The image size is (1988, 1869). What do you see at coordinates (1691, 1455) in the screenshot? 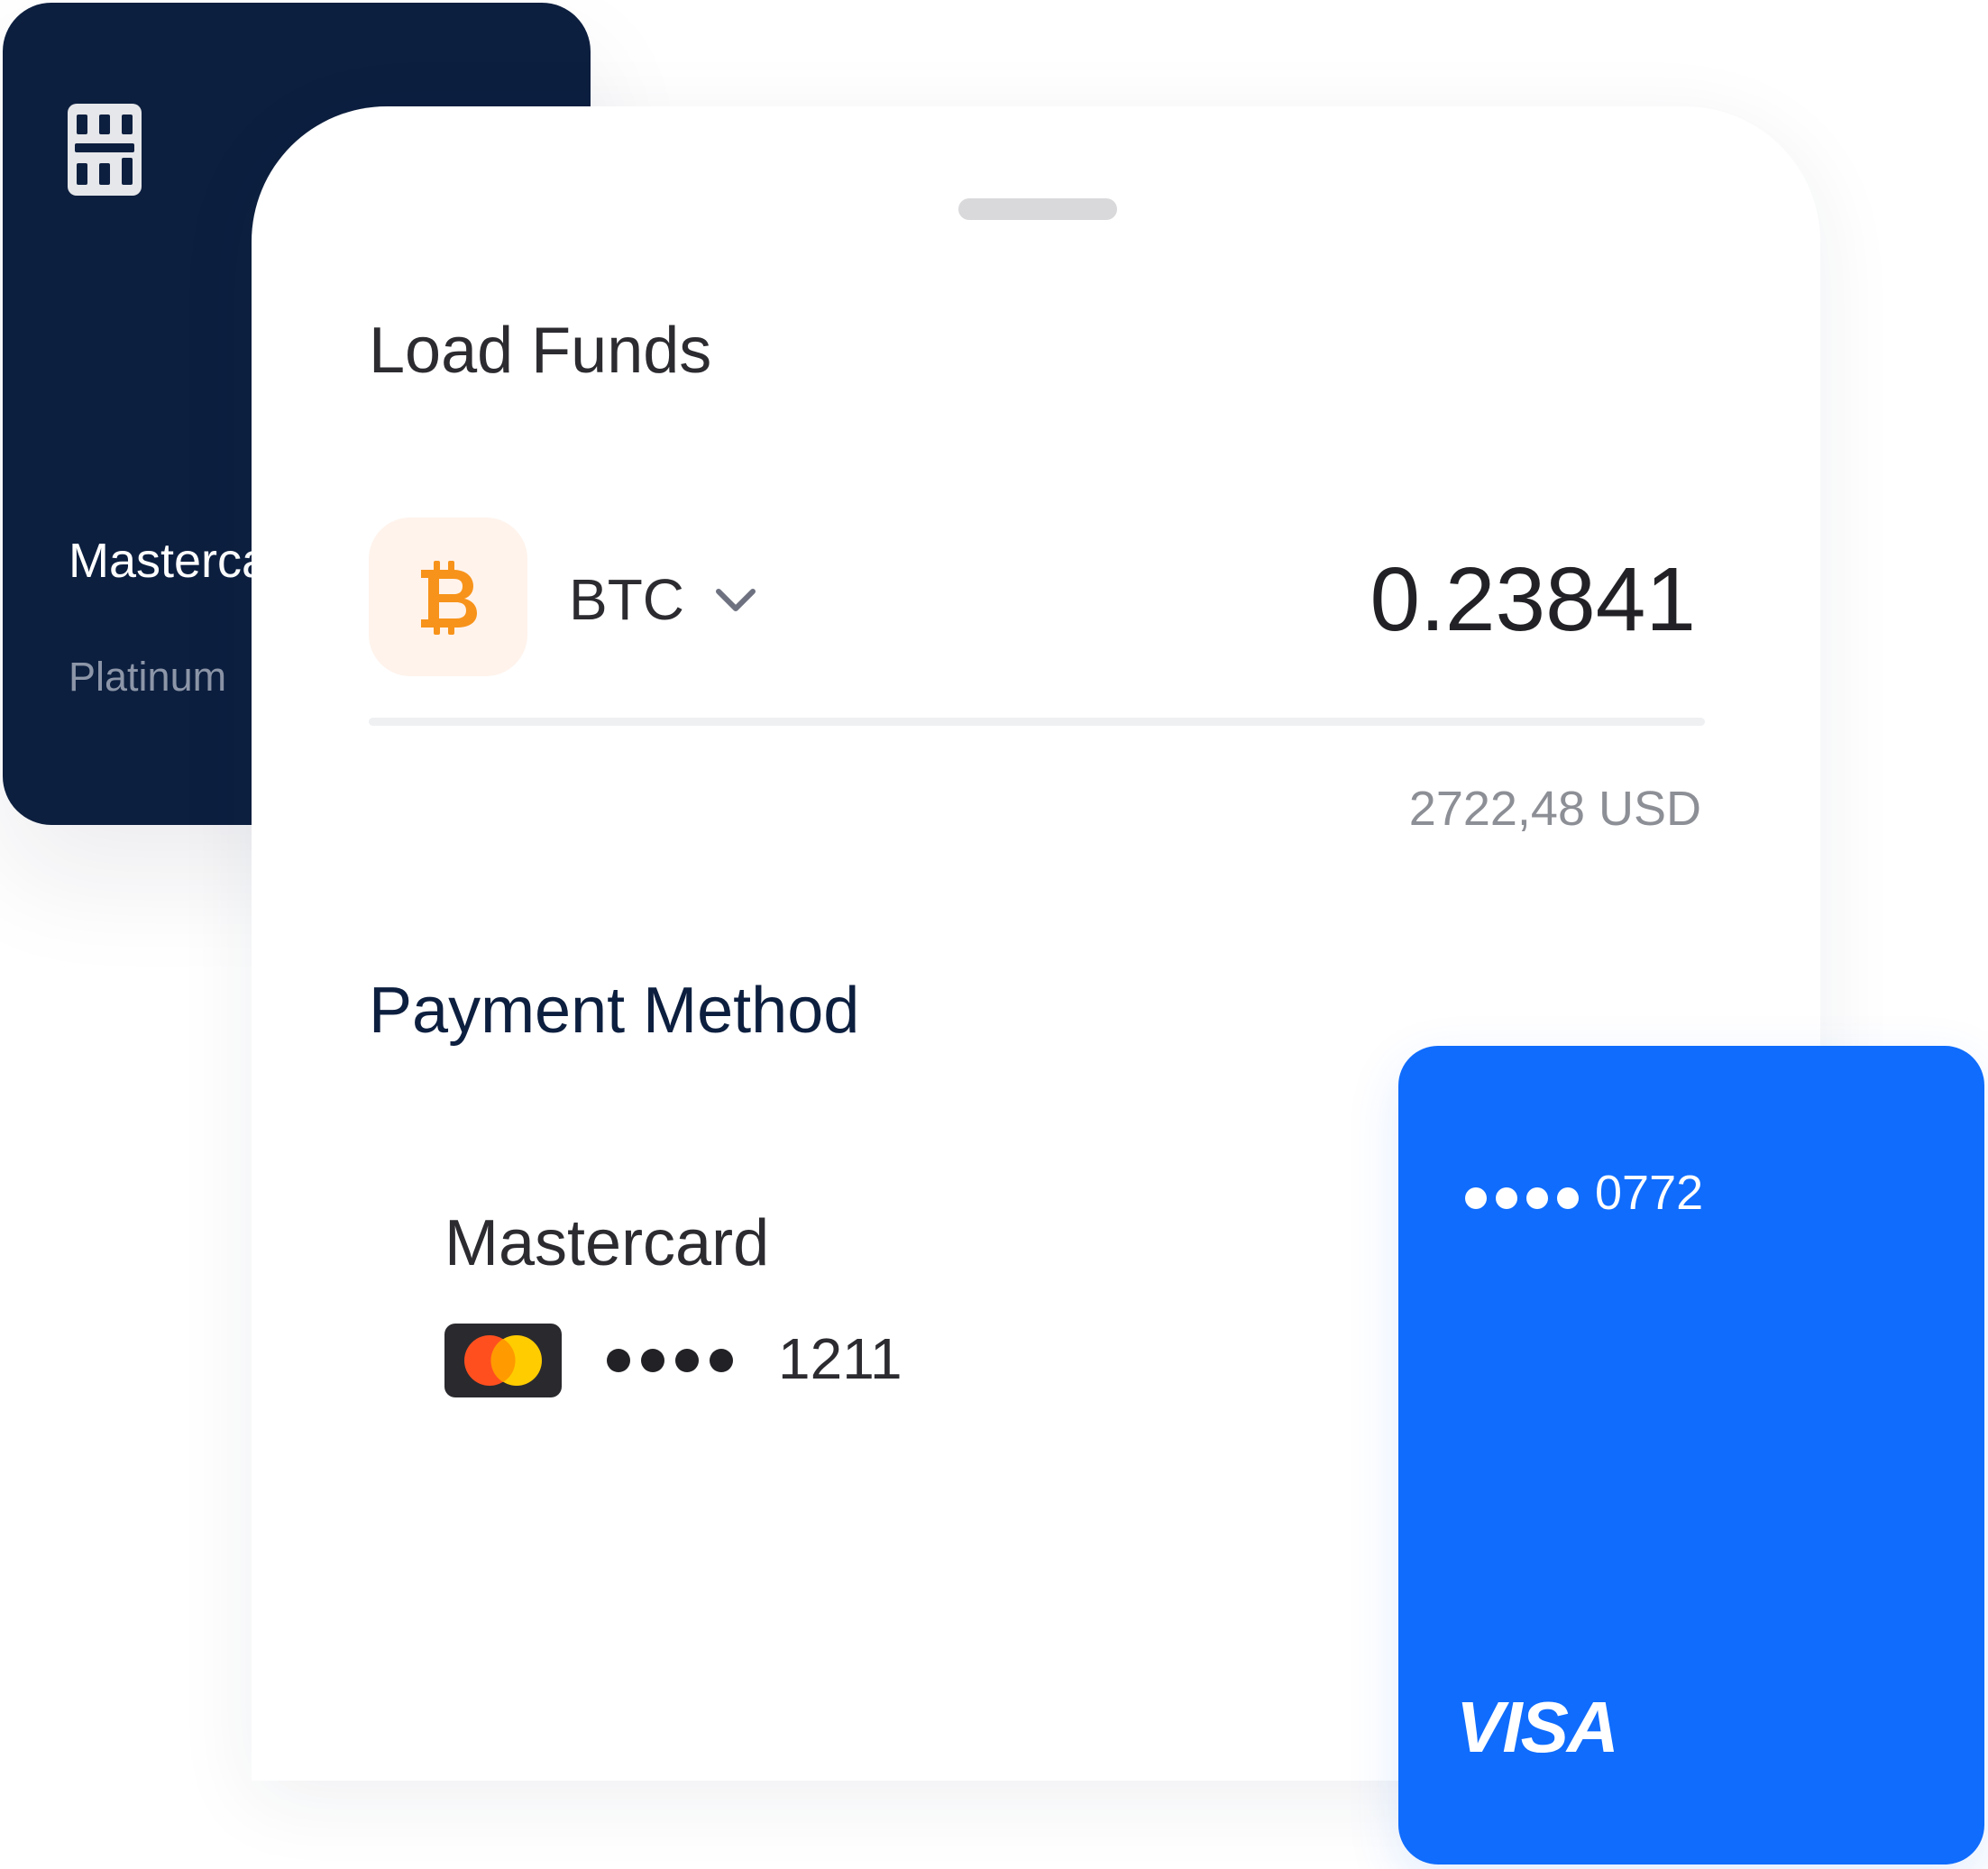
I see `visa-card: 0772 VISA` at bounding box center [1691, 1455].